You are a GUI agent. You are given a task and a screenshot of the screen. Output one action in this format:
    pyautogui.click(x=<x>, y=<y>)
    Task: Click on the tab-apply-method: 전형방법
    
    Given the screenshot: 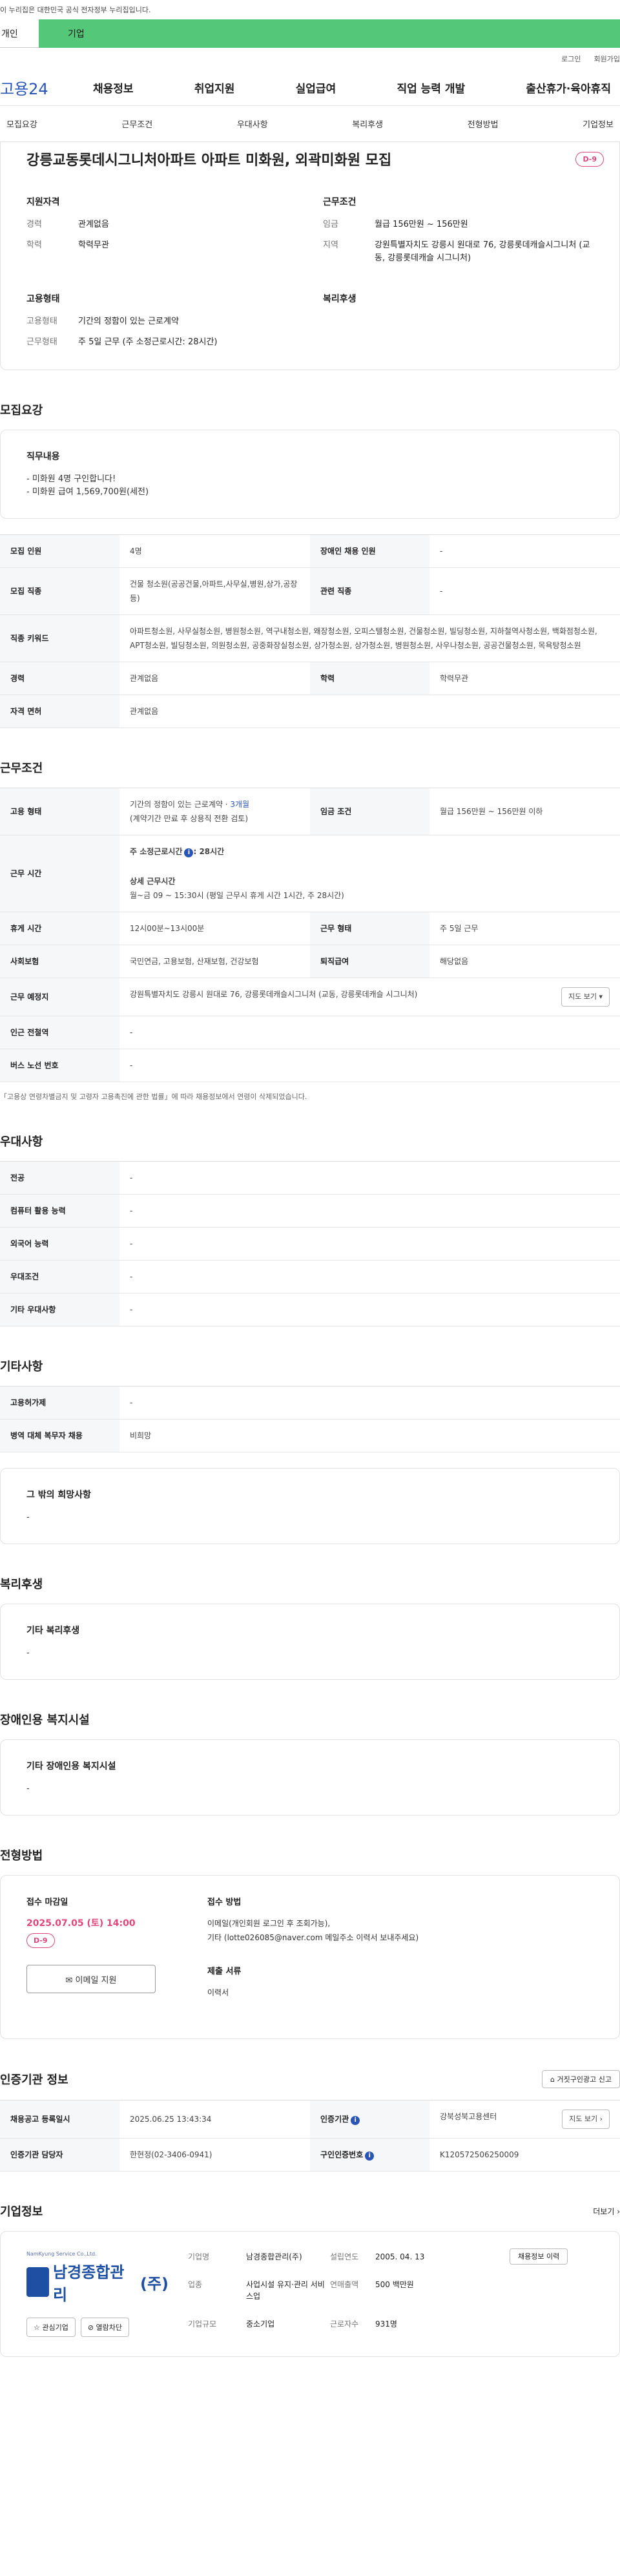 What is the action you would take?
    pyautogui.click(x=483, y=124)
    